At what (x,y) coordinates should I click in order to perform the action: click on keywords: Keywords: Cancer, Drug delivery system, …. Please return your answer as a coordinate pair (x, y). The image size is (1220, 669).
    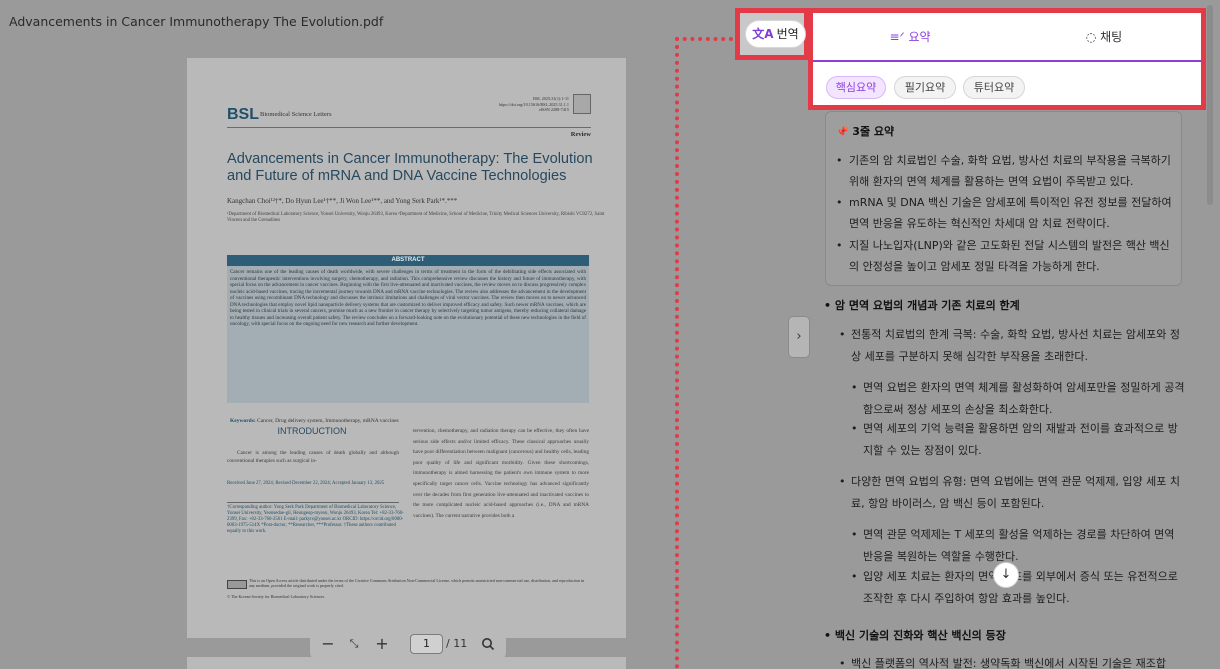
    Looking at the image, I should click on (408, 421).